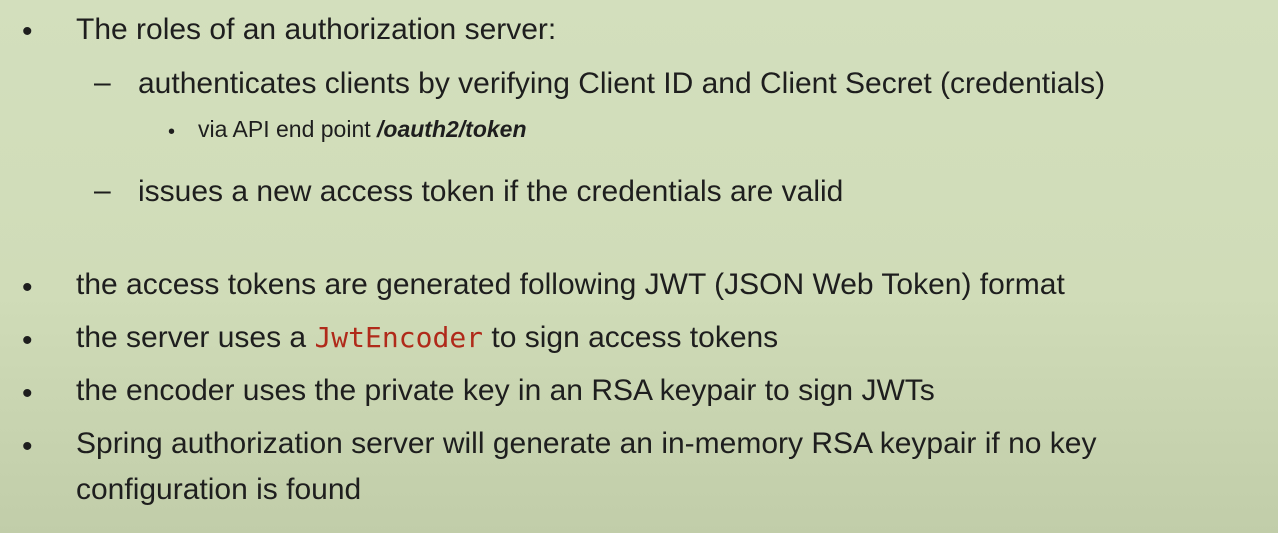  I want to click on bullet-item-roles: The roles of an authorization server:, so click(316, 29).